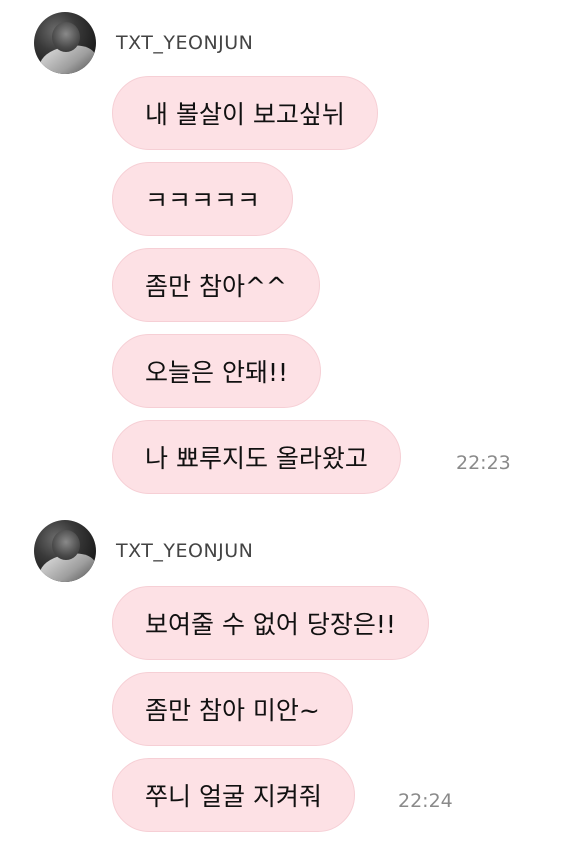  Describe the element at coordinates (233, 795) in the screenshot. I see `message-bubble: 쭈니 얼굴 지켜줘` at that location.